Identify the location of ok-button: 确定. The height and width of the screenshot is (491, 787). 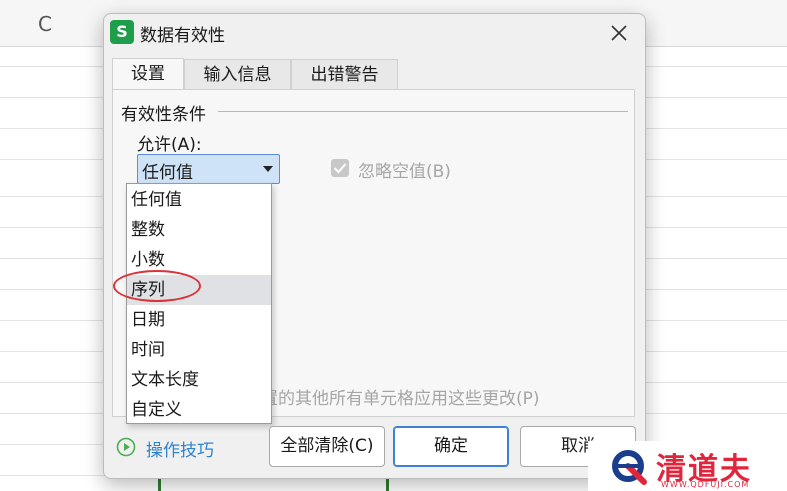
(451, 446).